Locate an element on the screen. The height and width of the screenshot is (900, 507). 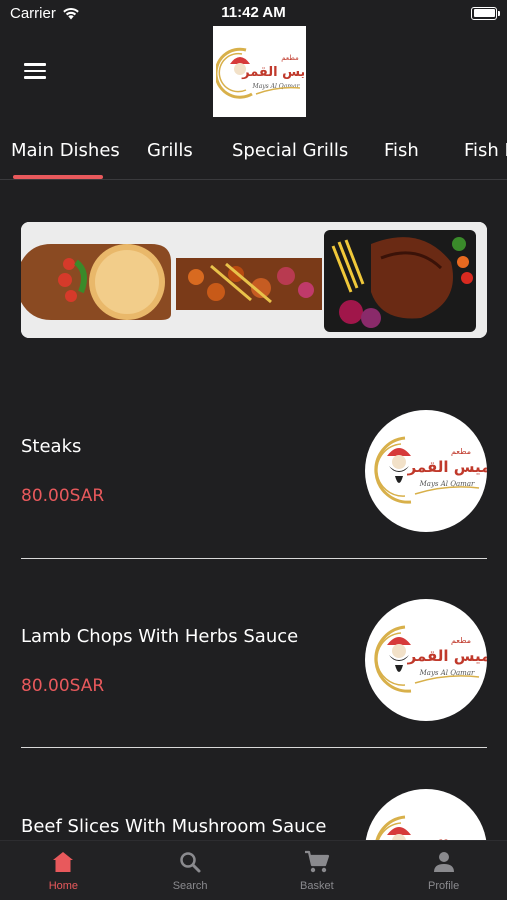
active-tab-indicator is located at coordinates (58, 177).